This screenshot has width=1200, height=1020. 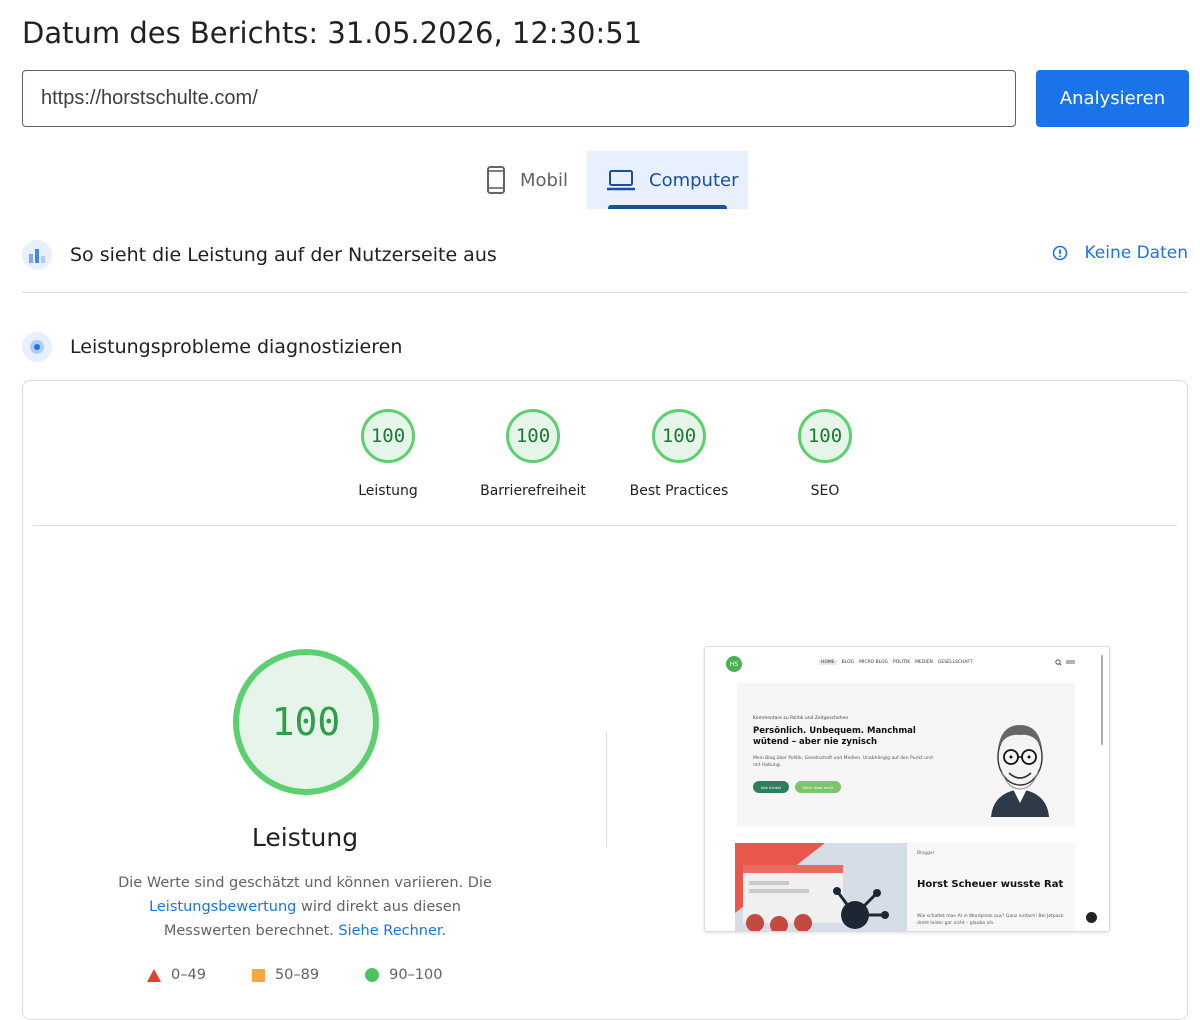 I want to click on tab-computer: Computer, so click(x=667, y=180).